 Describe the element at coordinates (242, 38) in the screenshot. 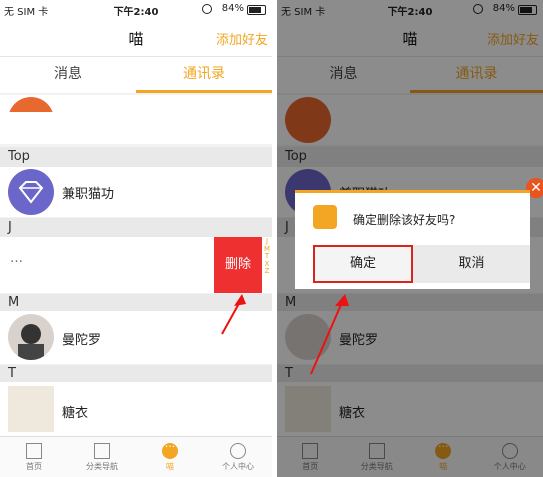

I see `add-friend-button: 添加好友` at that location.